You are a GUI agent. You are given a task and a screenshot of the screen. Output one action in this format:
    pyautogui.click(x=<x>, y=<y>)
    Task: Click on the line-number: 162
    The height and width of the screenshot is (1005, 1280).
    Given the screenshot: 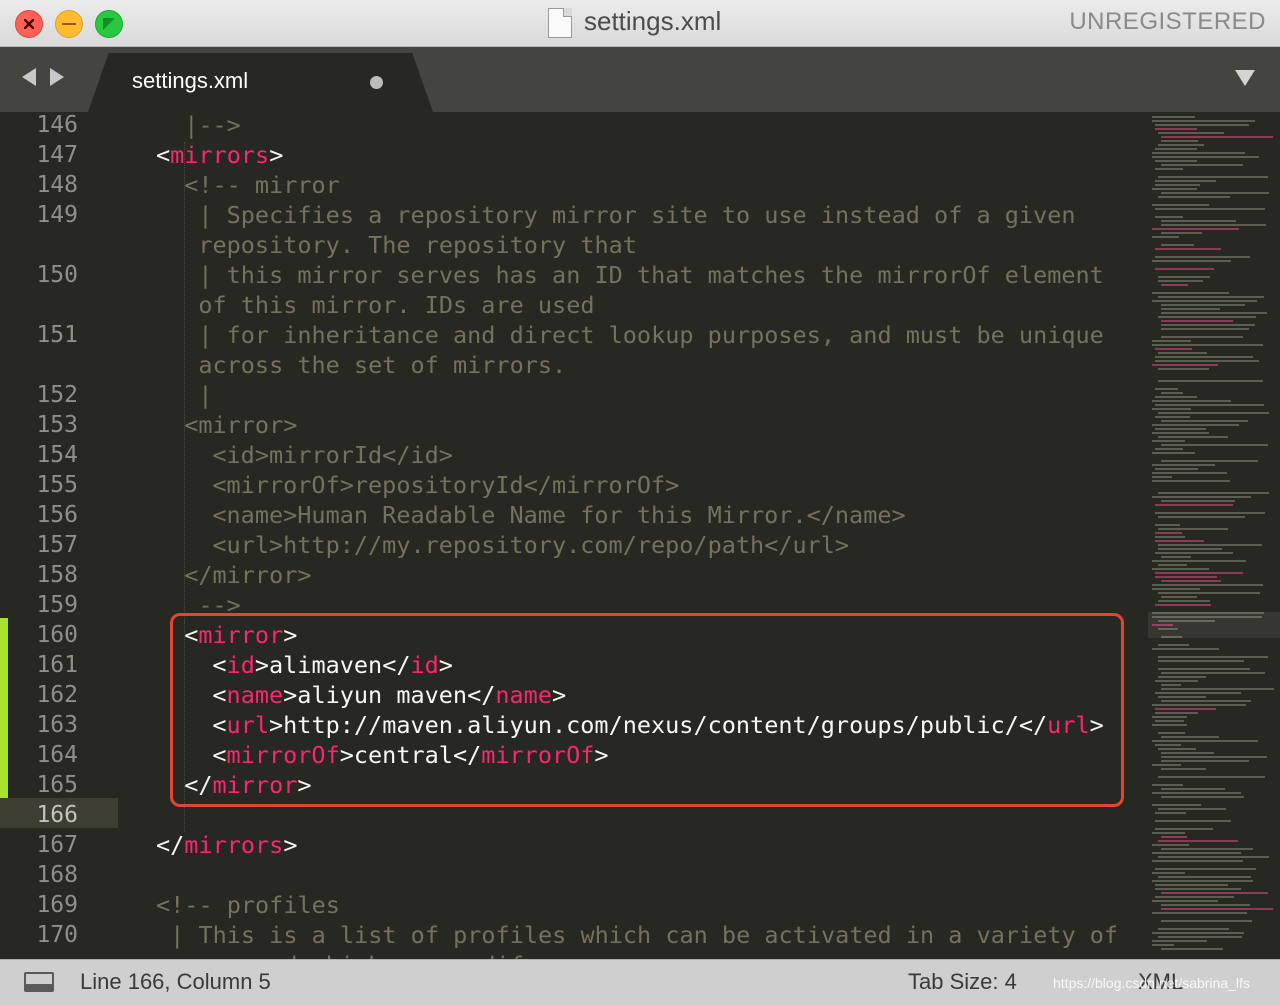 What is the action you would take?
    pyautogui.click(x=57, y=695)
    